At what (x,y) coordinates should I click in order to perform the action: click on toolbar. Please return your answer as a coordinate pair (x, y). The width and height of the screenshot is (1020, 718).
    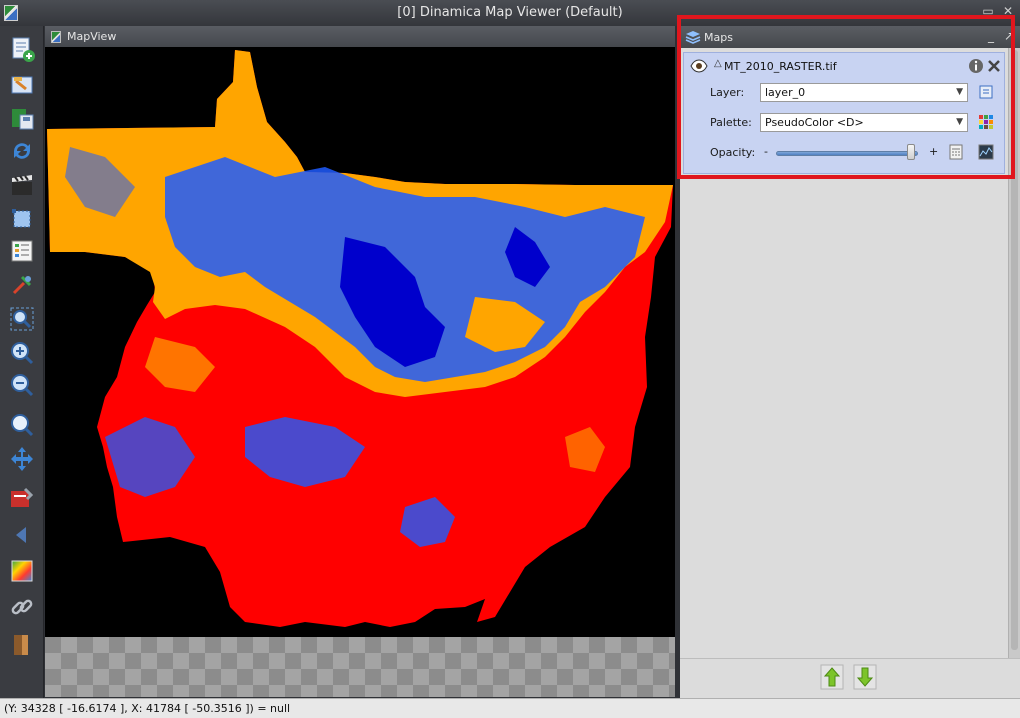
    Looking at the image, I should click on (22, 362).